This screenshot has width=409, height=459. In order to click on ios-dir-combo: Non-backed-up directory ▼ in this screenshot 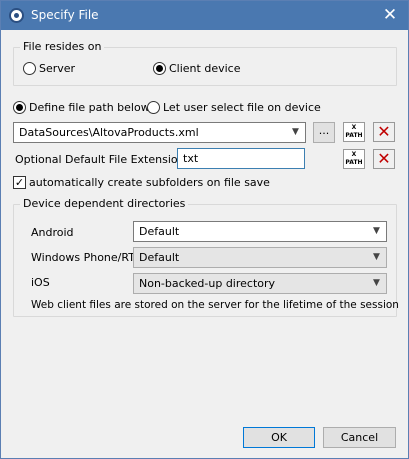, I will do `click(260, 283)`.